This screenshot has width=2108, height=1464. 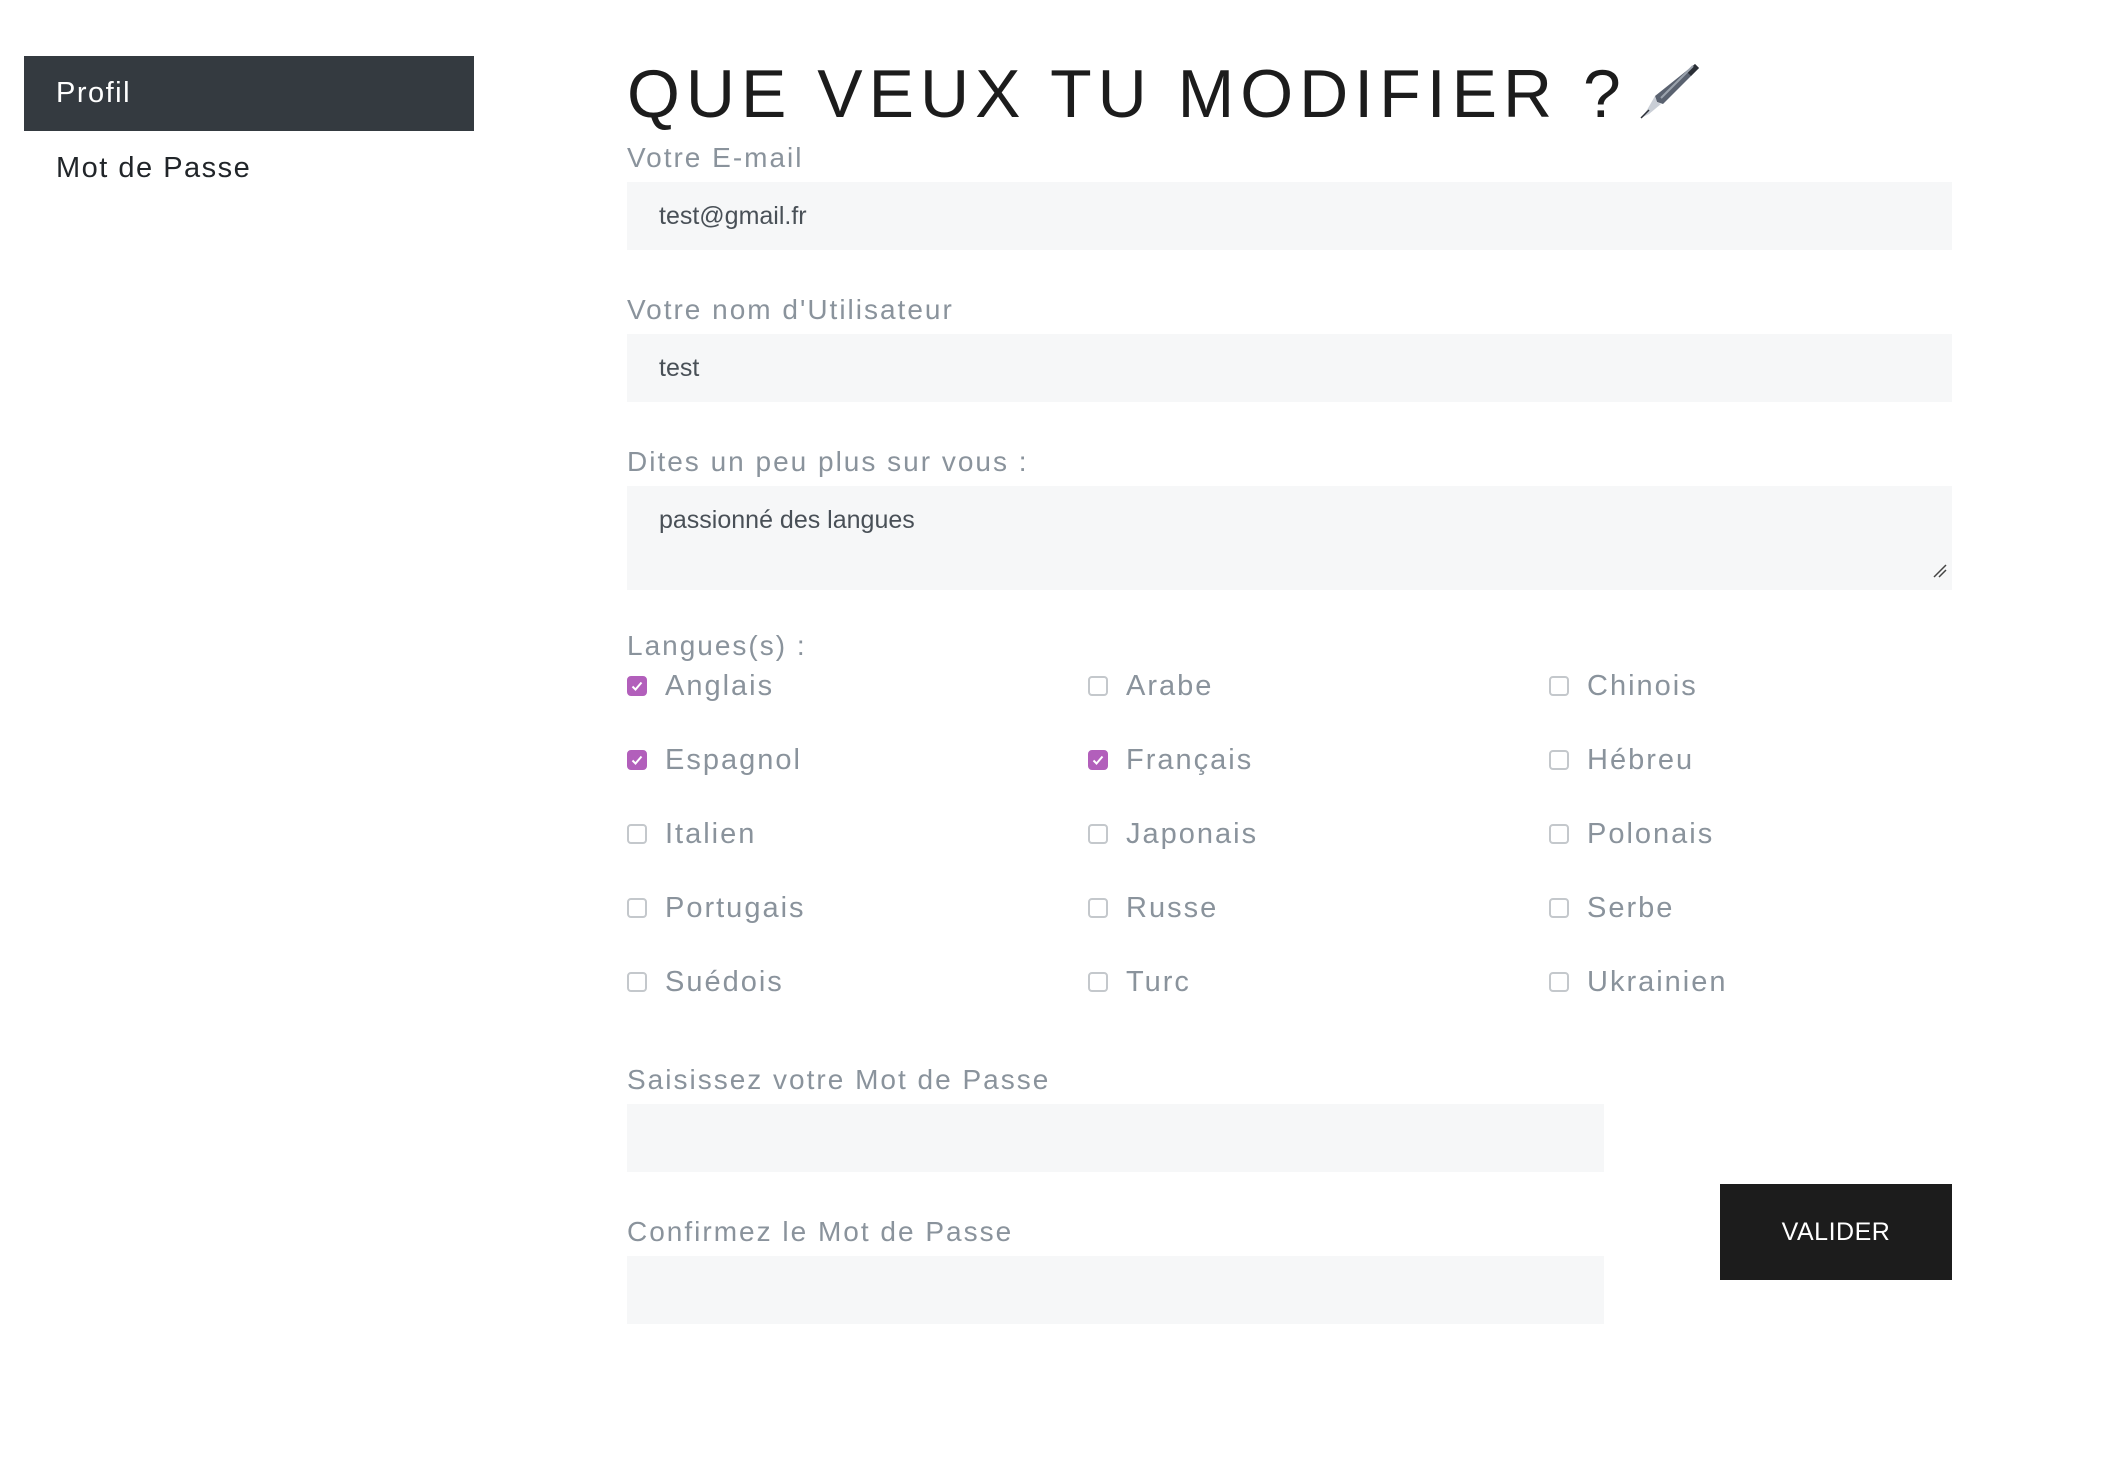 What do you see at coordinates (715, 157) in the screenshot?
I see `email-label: Votre E-mail` at bounding box center [715, 157].